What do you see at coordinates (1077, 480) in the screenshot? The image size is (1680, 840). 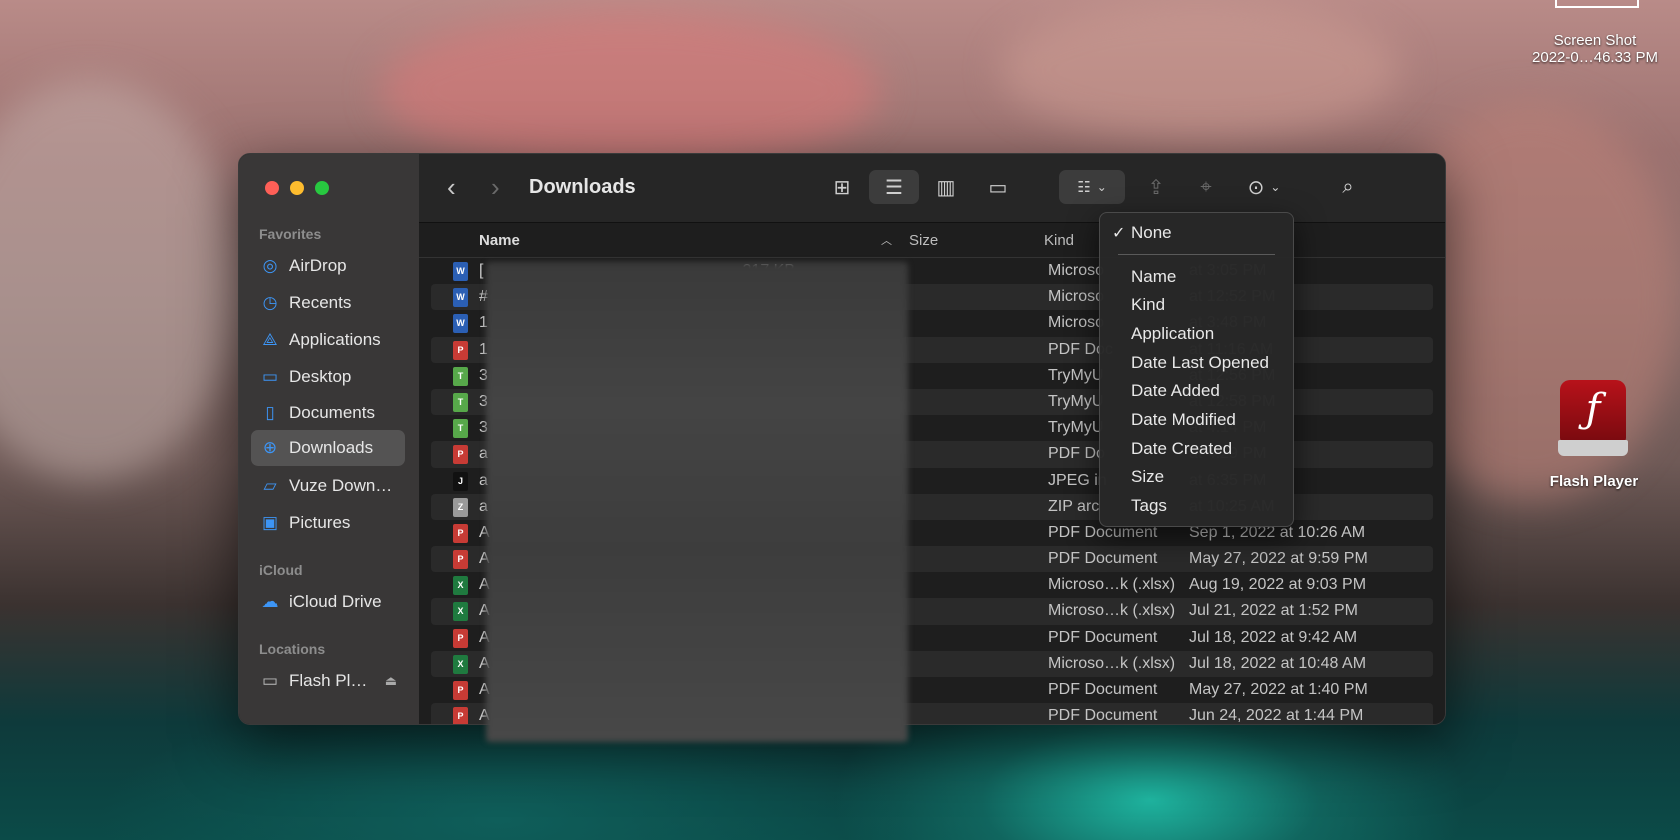 I see `file-kind: JPEG in` at bounding box center [1077, 480].